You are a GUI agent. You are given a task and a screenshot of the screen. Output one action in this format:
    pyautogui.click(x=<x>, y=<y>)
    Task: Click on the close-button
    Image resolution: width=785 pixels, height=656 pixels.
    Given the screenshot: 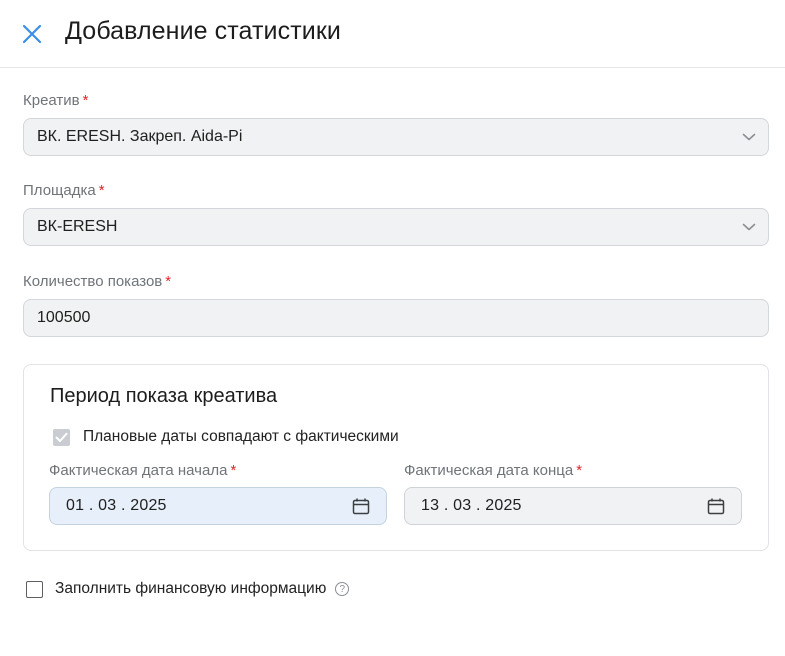 What is the action you would take?
    pyautogui.click(x=32, y=34)
    